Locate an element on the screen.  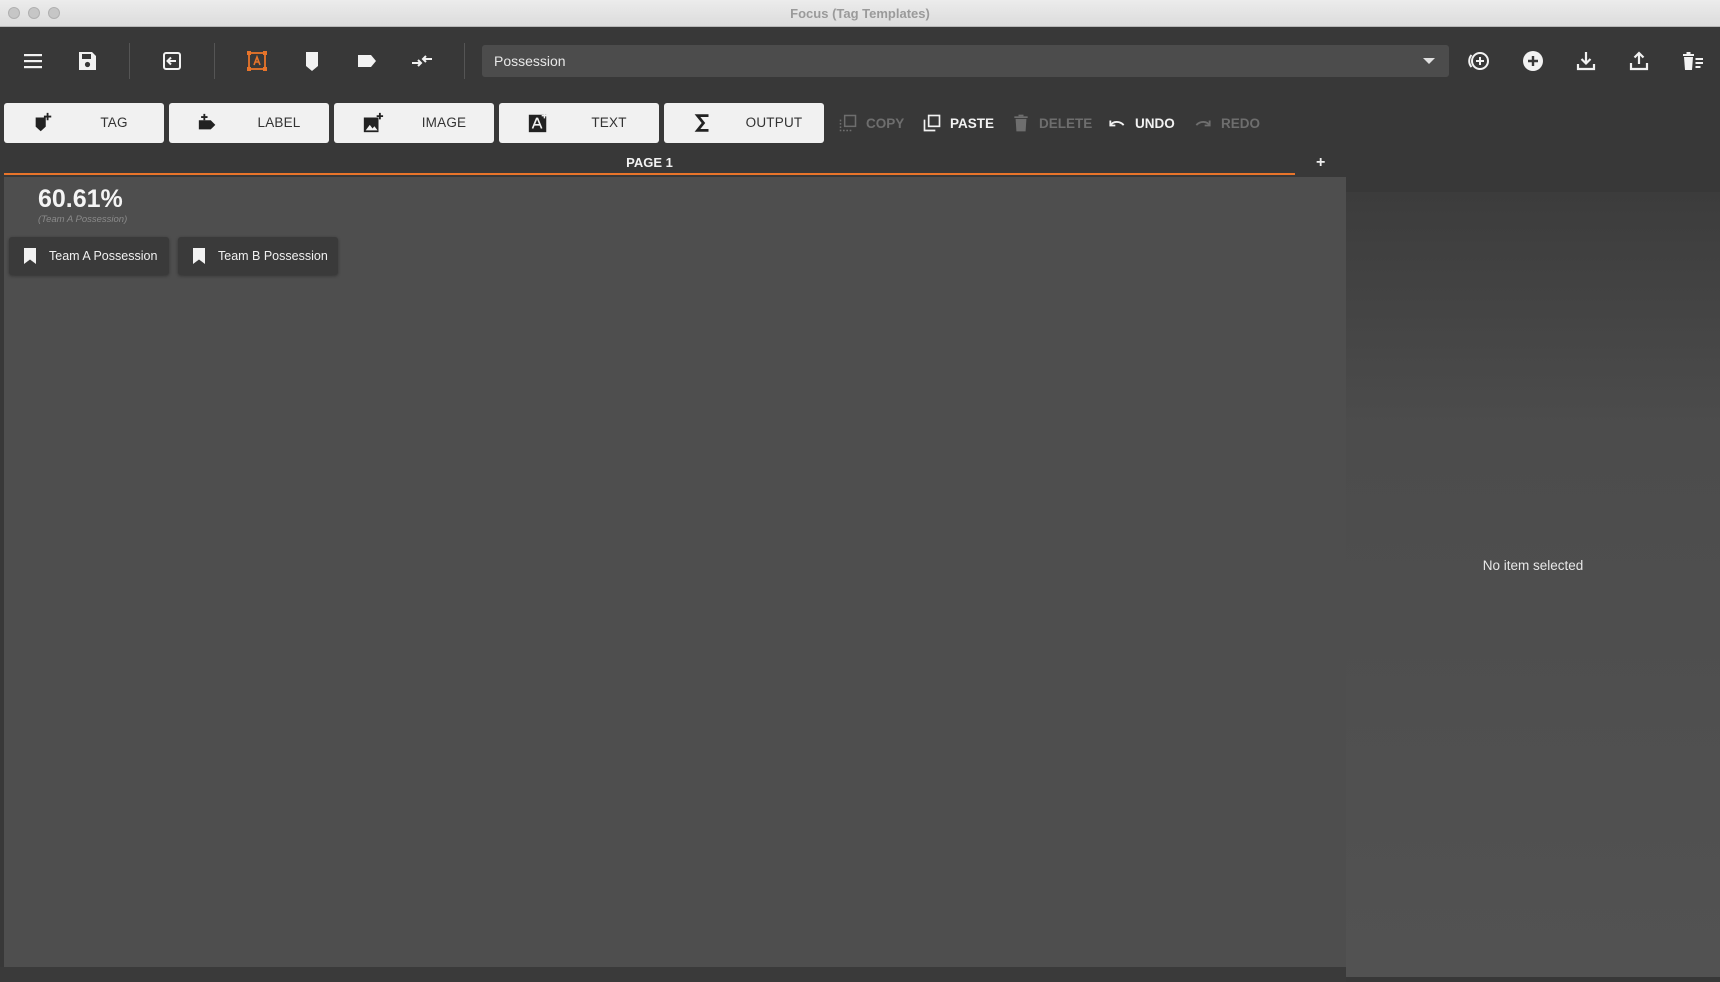
paste-label: PASTE is located at coordinates (972, 123).